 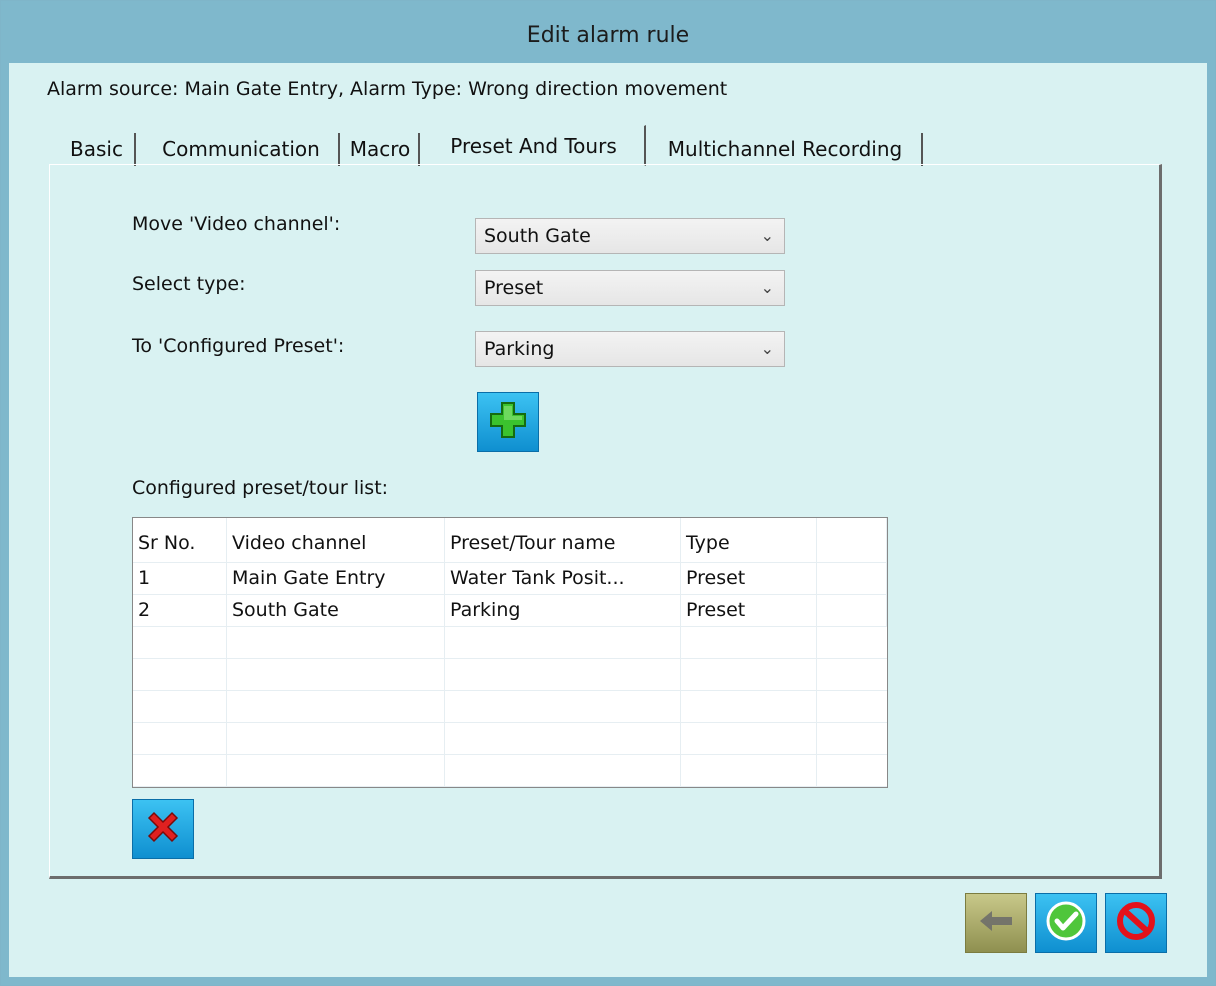 What do you see at coordinates (336, 578) in the screenshot?
I see `cell-video-channel: Main Gate Entry` at bounding box center [336, 578].